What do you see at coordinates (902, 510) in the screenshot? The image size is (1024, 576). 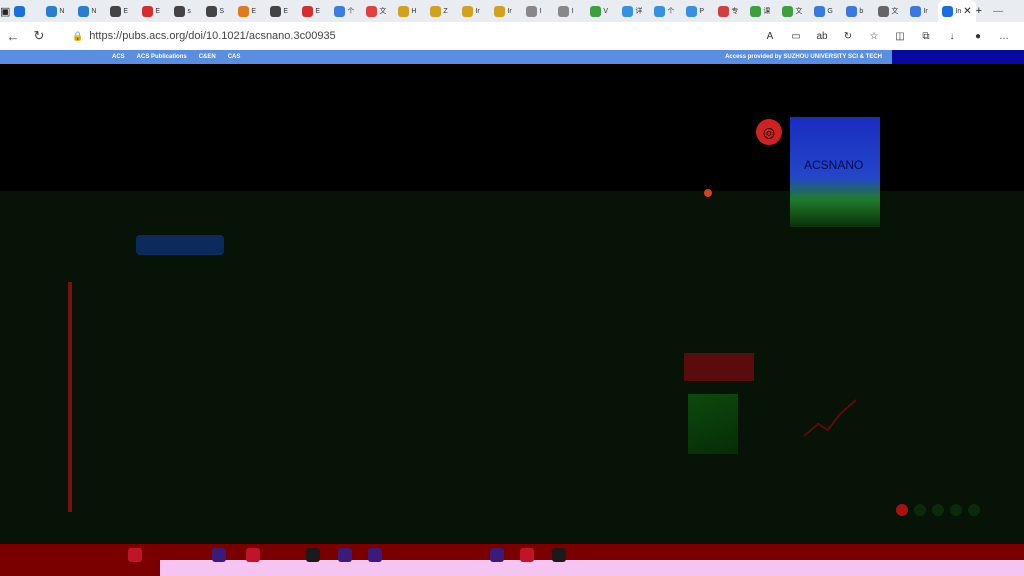 I see `share-icon` at bounding box center [902, 510].